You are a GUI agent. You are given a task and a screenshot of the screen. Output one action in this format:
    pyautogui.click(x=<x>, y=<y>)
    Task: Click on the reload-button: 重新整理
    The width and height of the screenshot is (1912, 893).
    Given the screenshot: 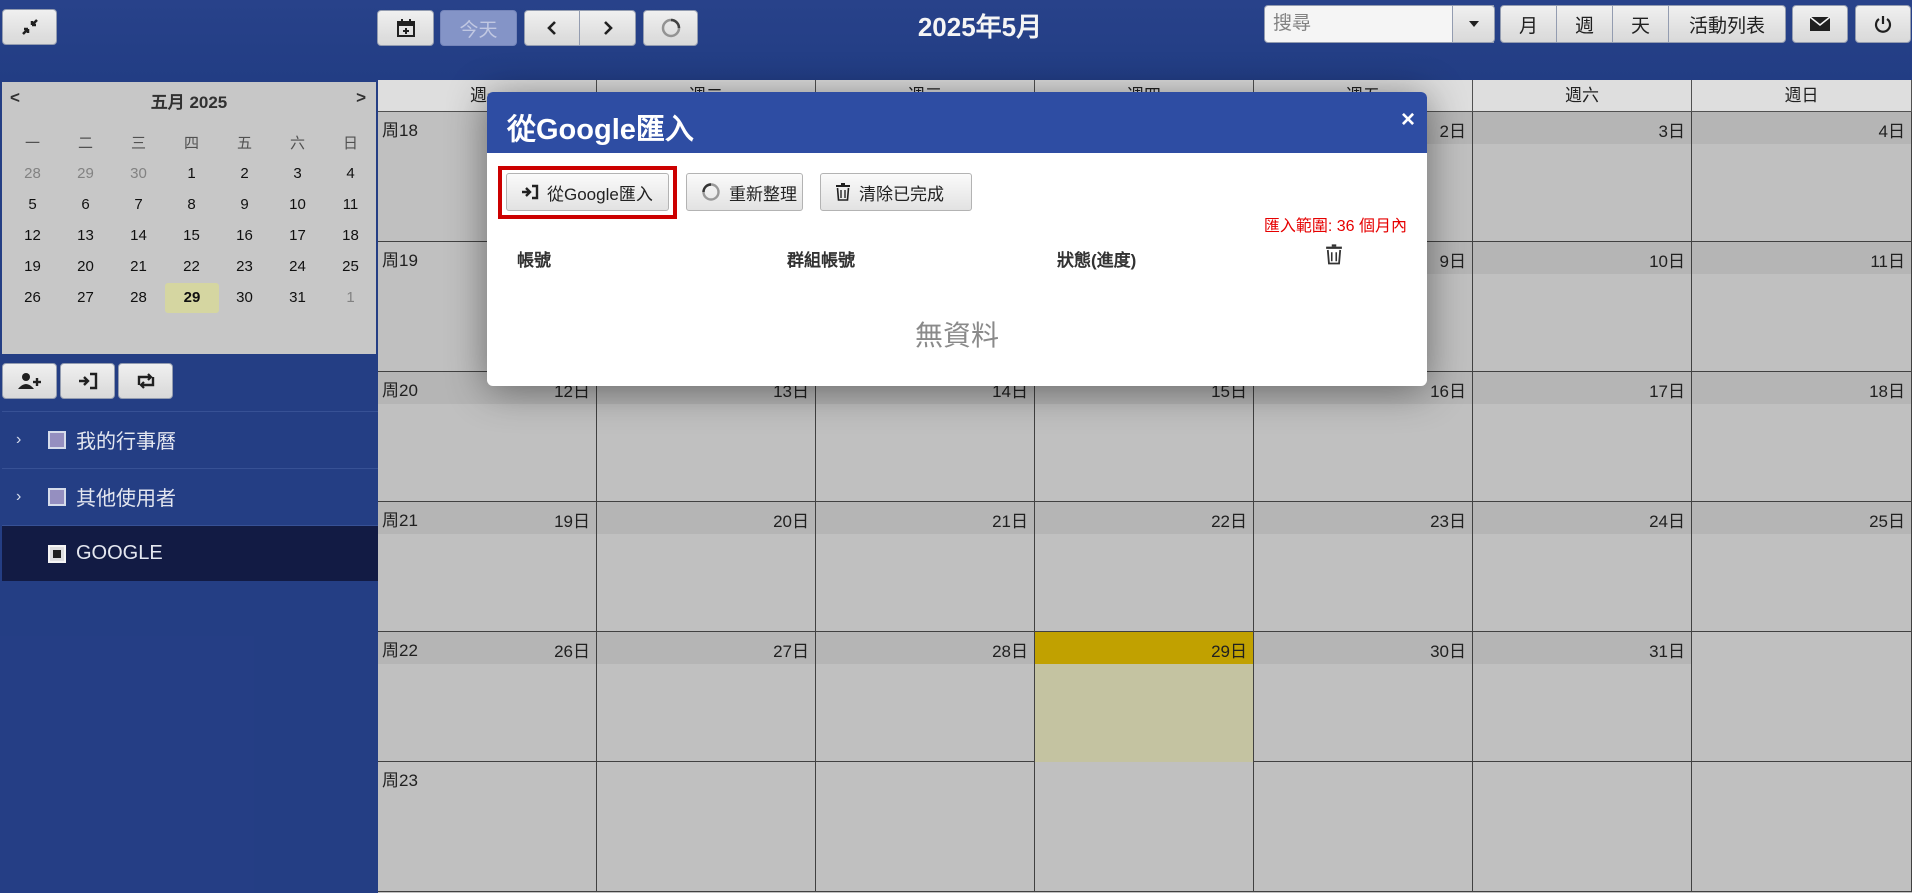 What is the action you would take?
    pyautogui.click(x=744, y=192)
    